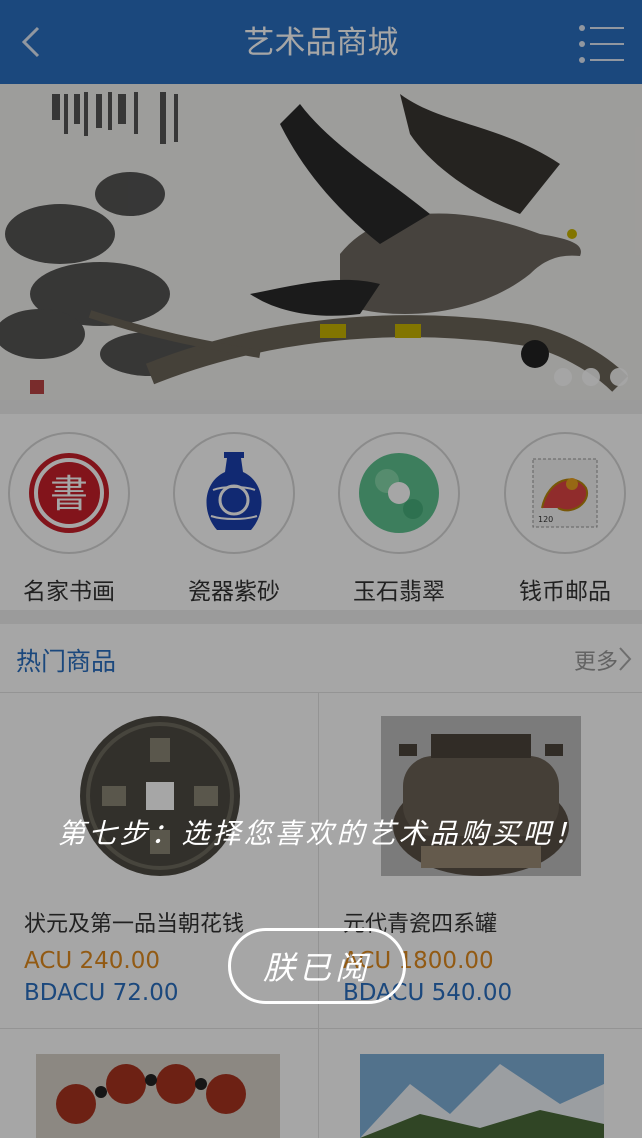 This screenshot has height=1138, width=642. I want to click on acknowledge-button: 朕已阅, so click(317, 966).